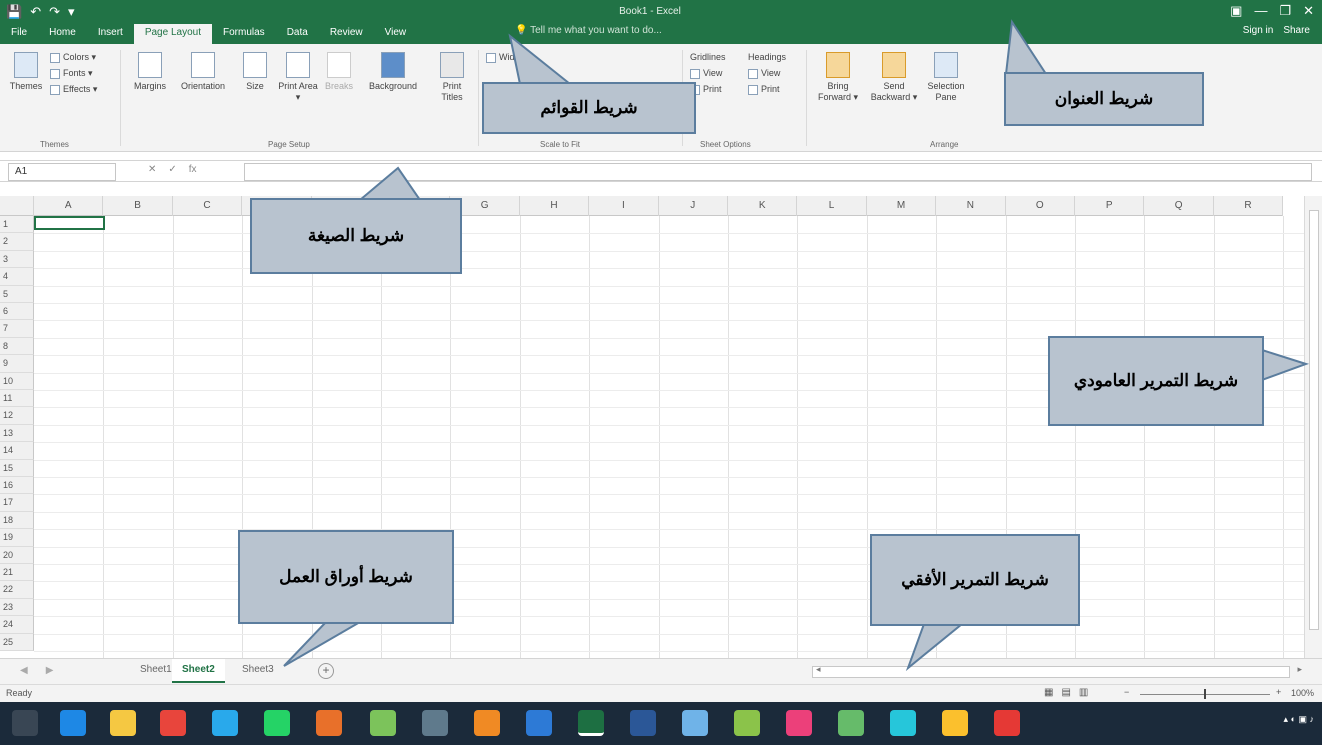 The height and width of the screenshot is (745, 1322). What do you see at coordinates (17, 538) in the screenshot?
I see `row-header-19: 19` at bounding box center [17, 538].